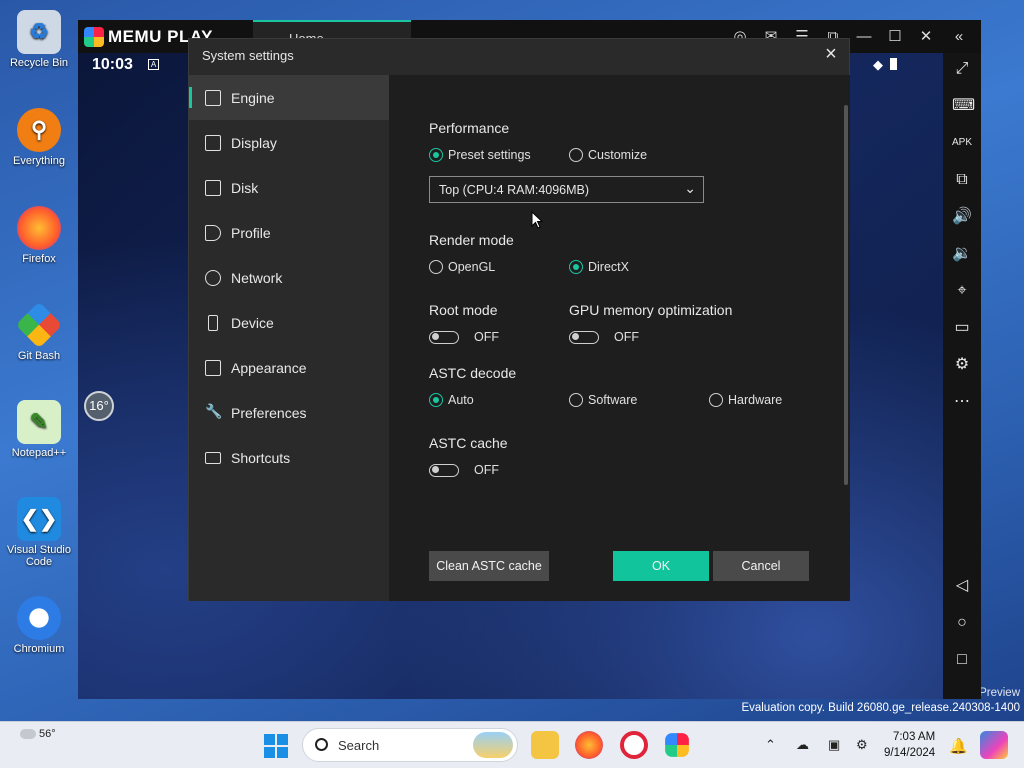 The image size is (1024, 768). Describe the element at coordinates (962, 69) in the screenshot. I see `fullscreen-icon: ⤢` at that location.